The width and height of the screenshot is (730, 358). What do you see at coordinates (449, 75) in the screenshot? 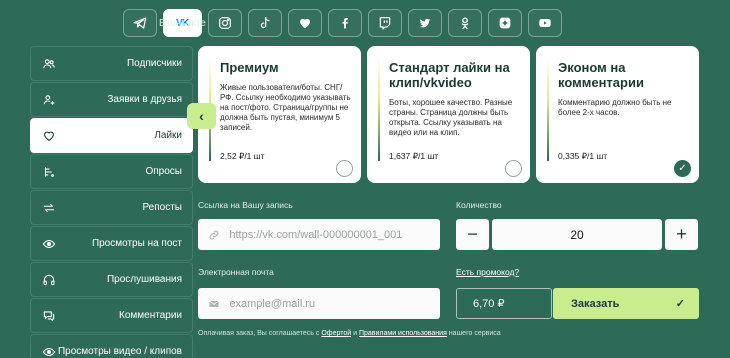
I see `tariff-title: Стандарт лайки на клип/vkvideo` at bounding box center [449, 75].